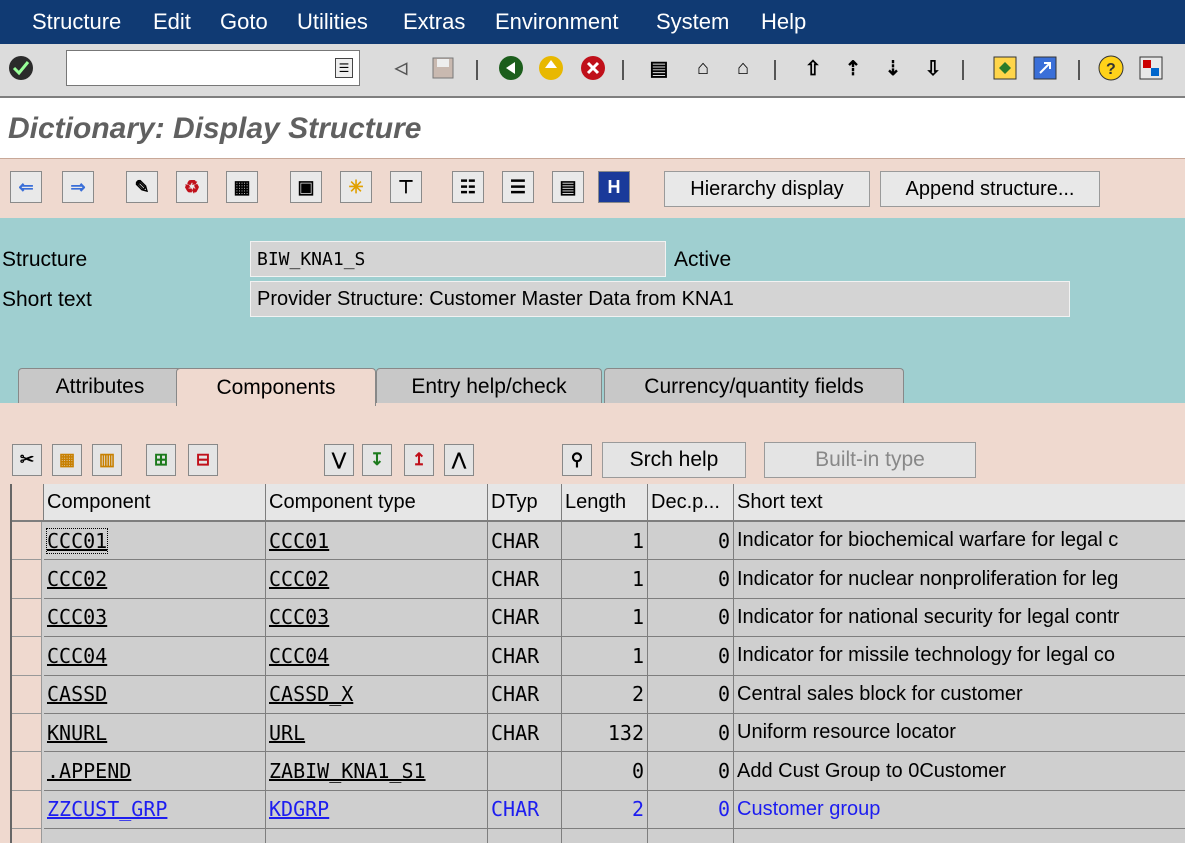 Image resolution: width=1185 pixels, height=843 pixels. I want to click on cell-component-type, so click(377, 836).